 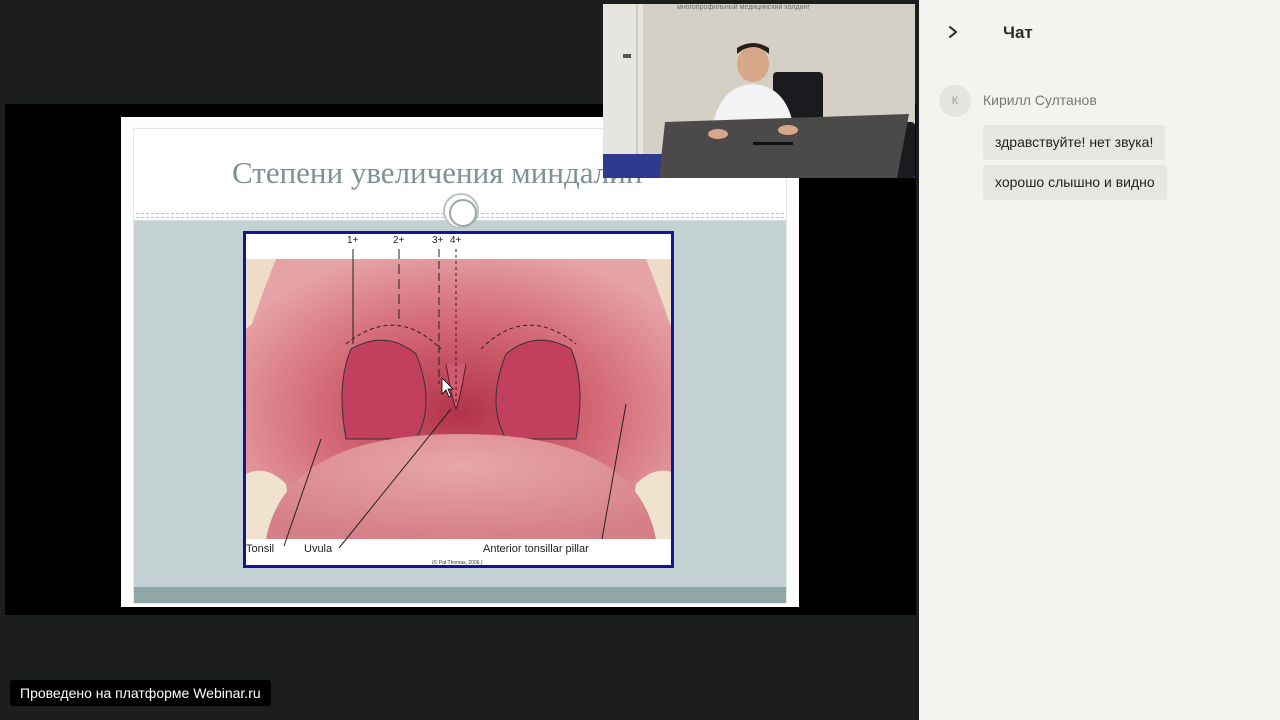 I want to click on chat-title: Чат, so click(x=1018, y=32).